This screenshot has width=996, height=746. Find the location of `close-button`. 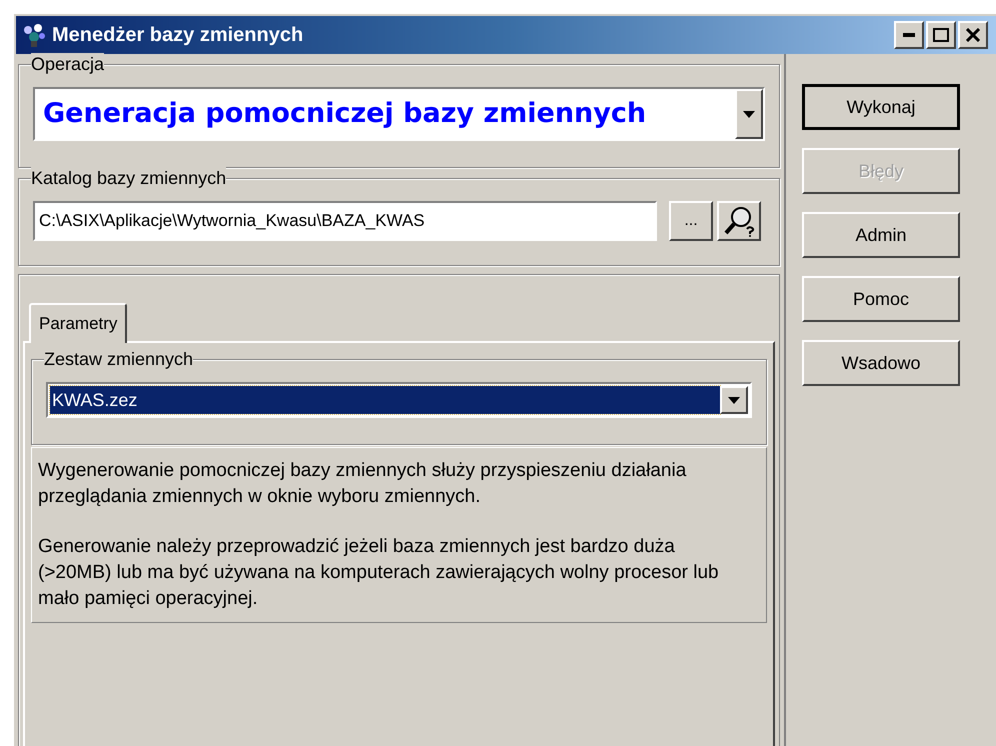

close-button is located at coordinates (973, 35).